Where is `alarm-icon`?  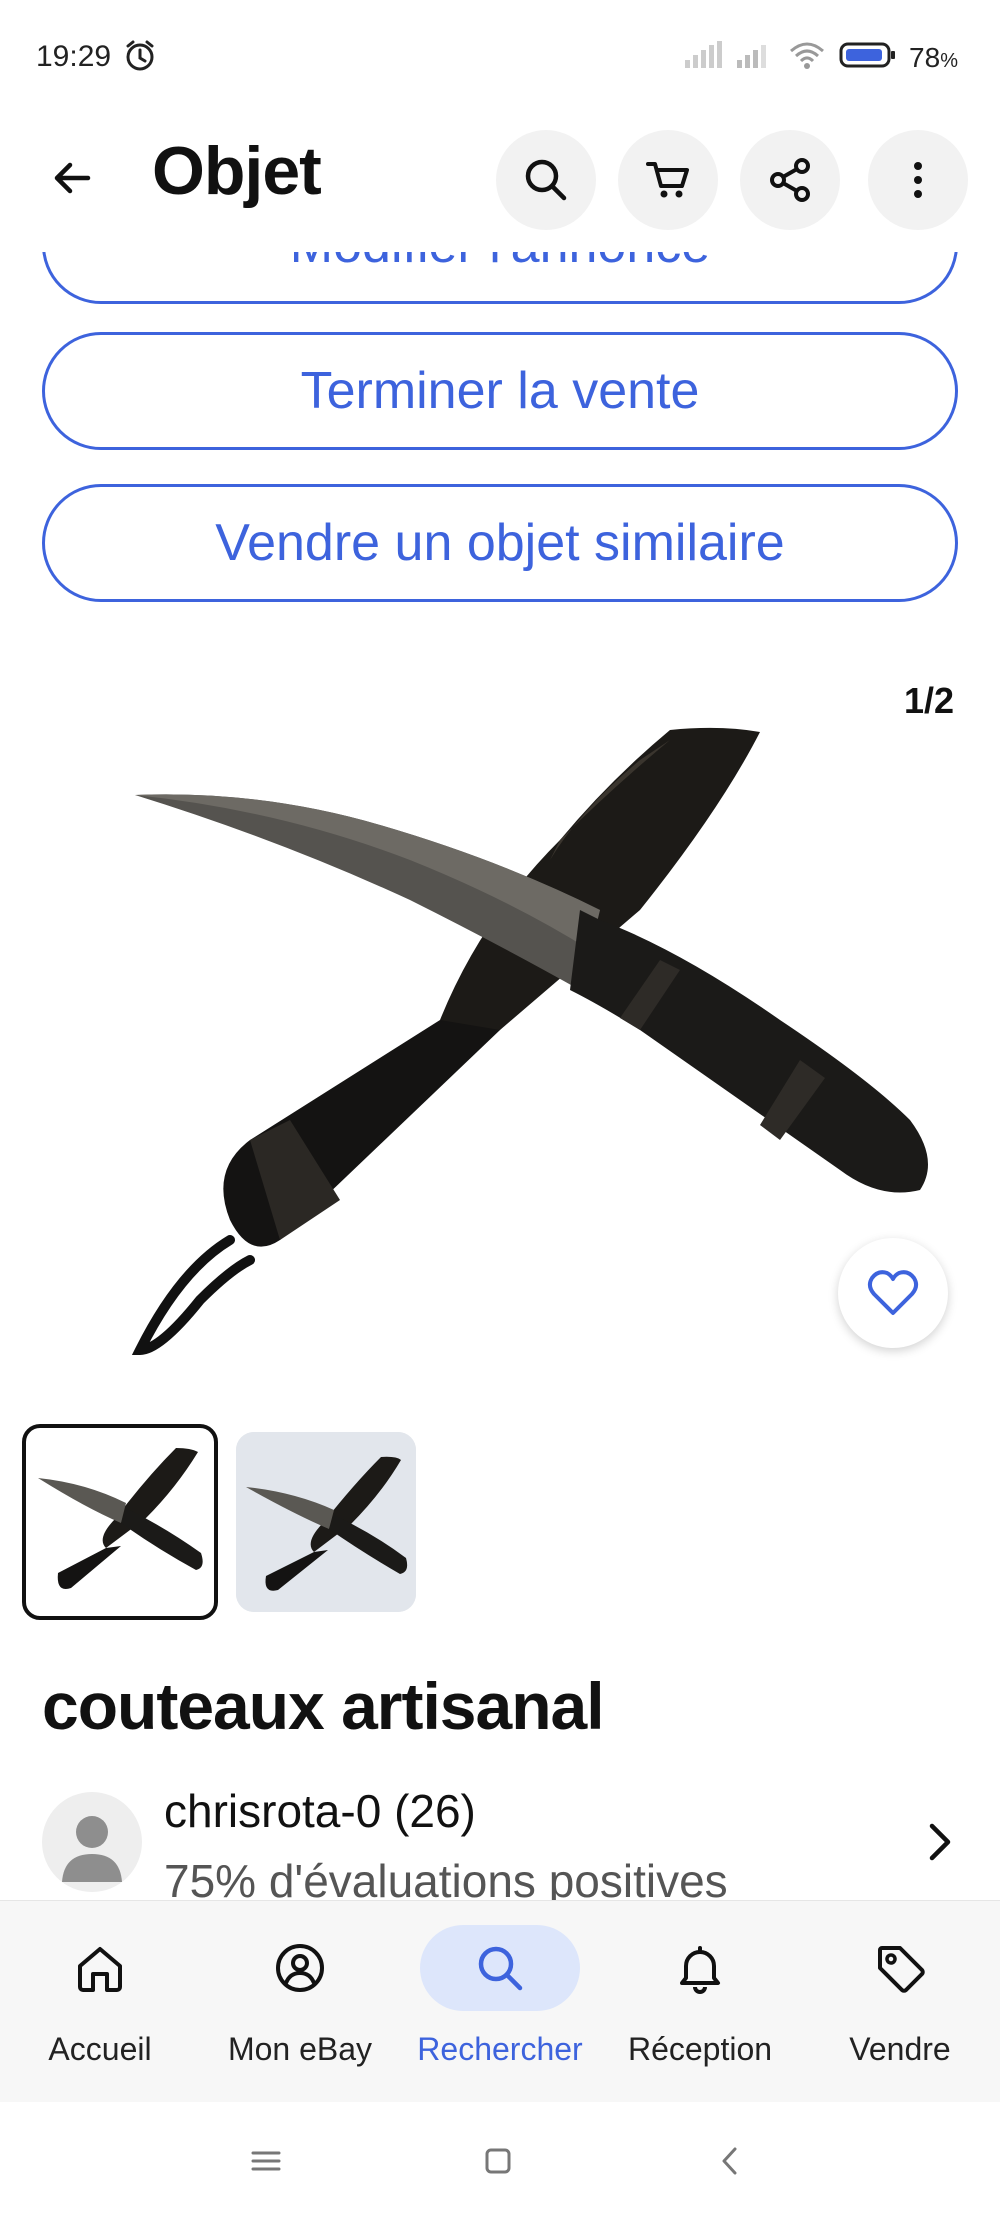 alarm-icon is located at coordinates (140, 58).